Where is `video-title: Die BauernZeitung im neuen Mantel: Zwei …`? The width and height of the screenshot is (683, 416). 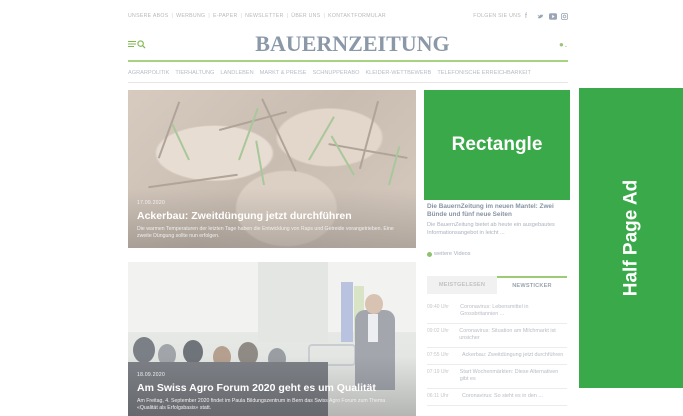
video-title: Die BauernZeitung im neuen Mantel: Zwei … is located at coordinates (497, 211).